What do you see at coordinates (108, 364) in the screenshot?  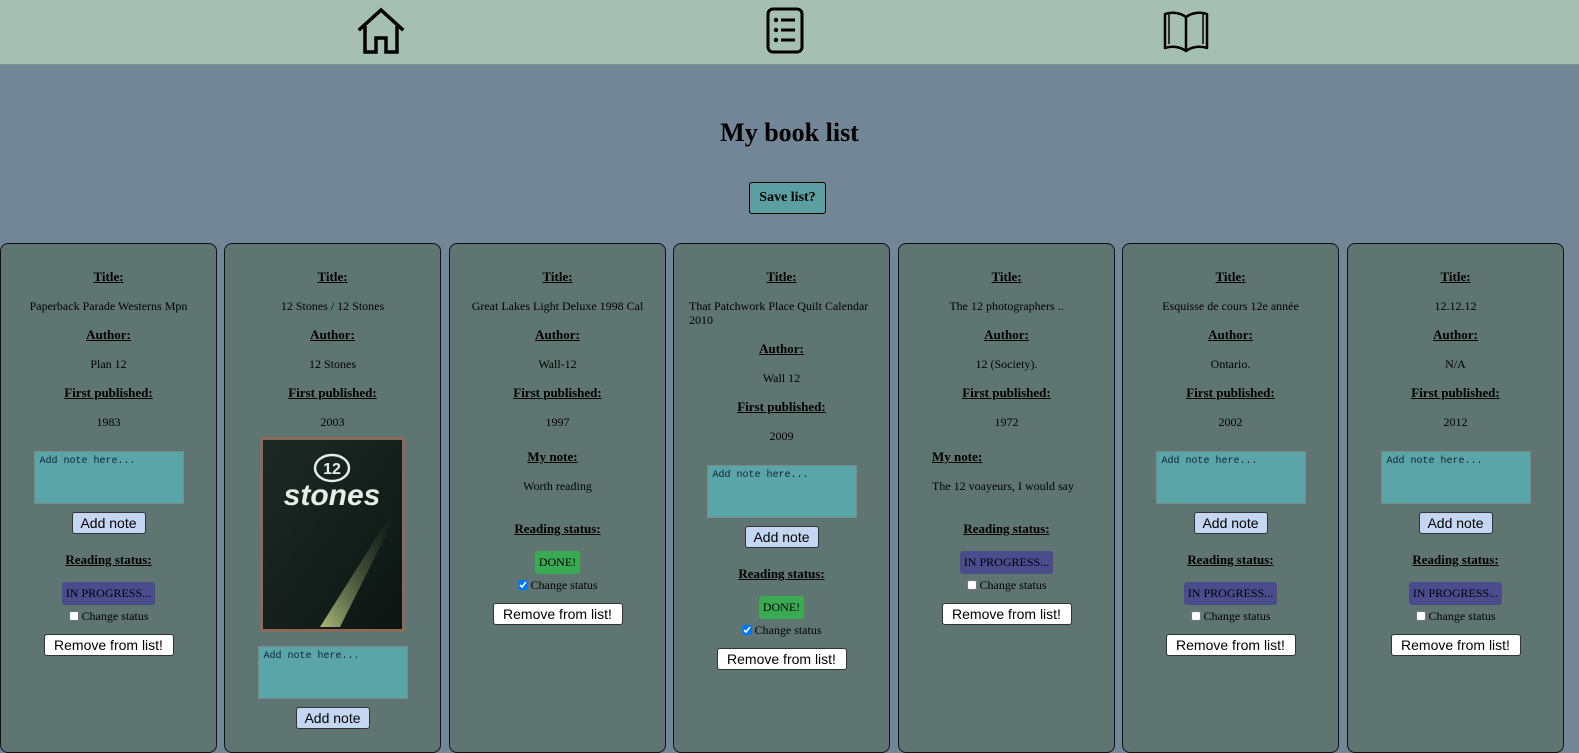 I see `book-author: Plan 12` at bounding box center [108, 364].